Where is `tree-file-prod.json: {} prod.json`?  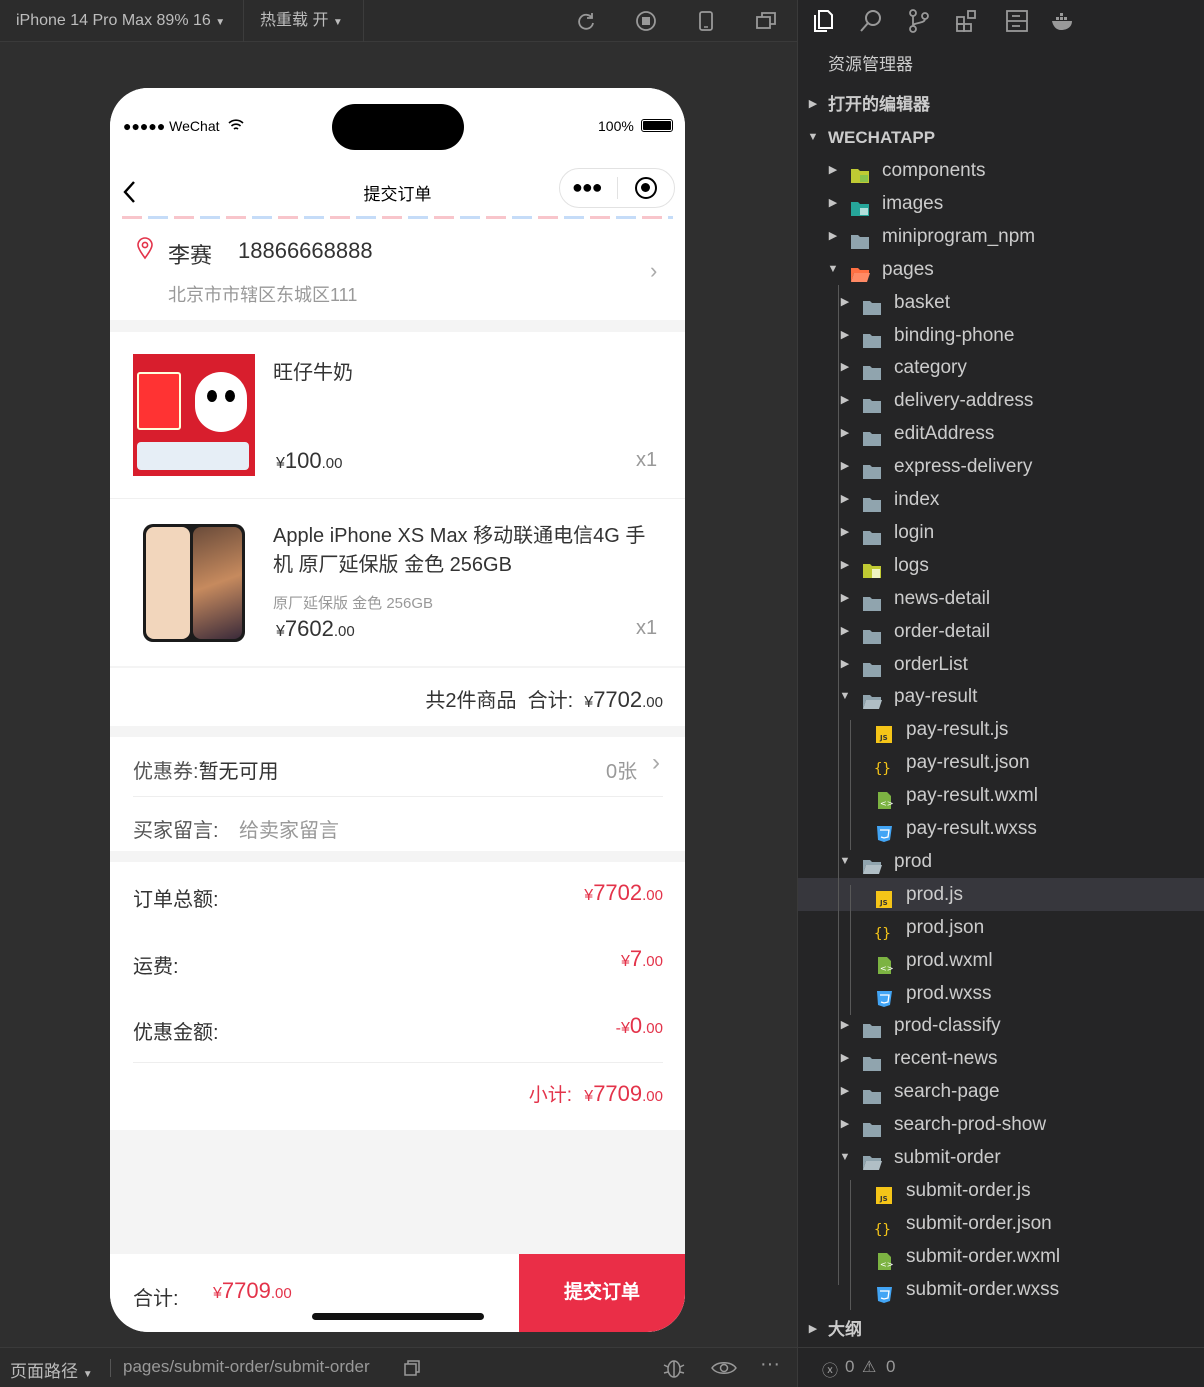
tree-file-prod.json: {} prod.json is located at coordinates (1001, 927).